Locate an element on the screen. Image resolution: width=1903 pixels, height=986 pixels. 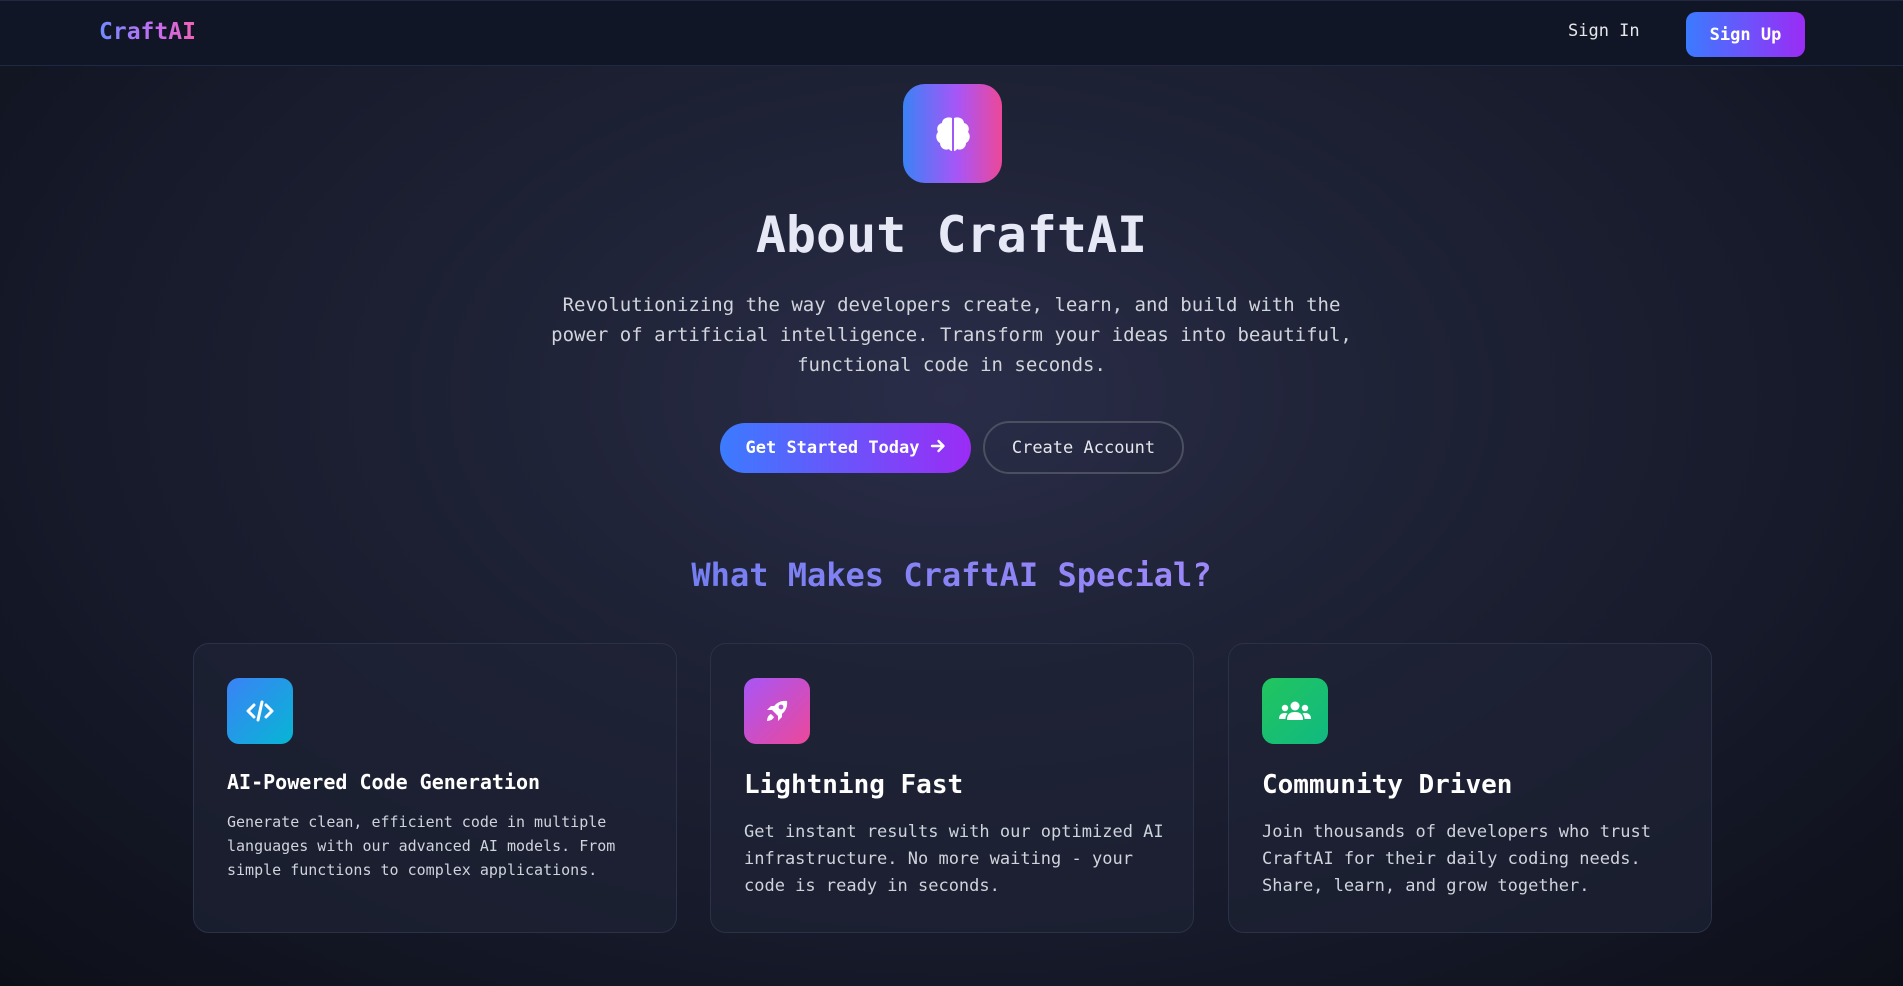
get-started-button: Get Started Today is located at coordinates (845, 448).